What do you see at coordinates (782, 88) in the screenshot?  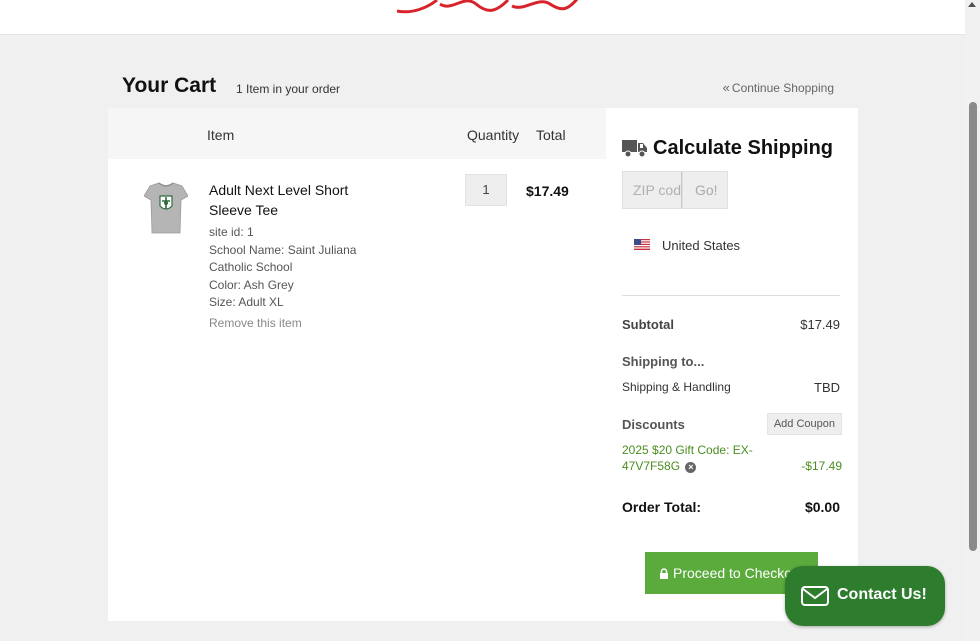 I see `continue-shopping-label: Continue Shopping` at bounding box center [782, 88].